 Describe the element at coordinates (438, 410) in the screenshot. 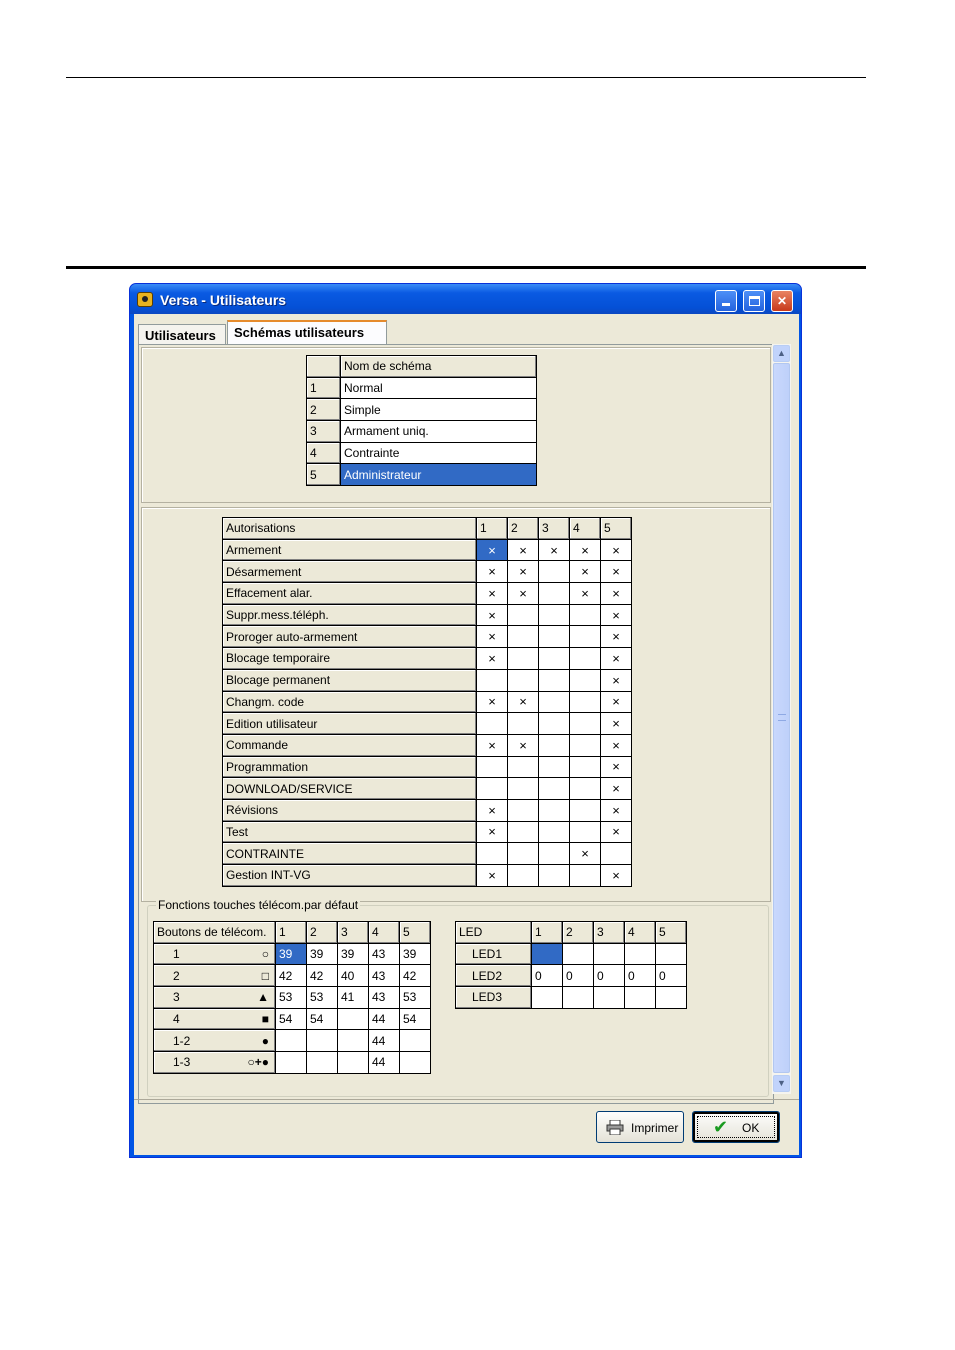

I see `scheme-name-cell: Simple` at that location.